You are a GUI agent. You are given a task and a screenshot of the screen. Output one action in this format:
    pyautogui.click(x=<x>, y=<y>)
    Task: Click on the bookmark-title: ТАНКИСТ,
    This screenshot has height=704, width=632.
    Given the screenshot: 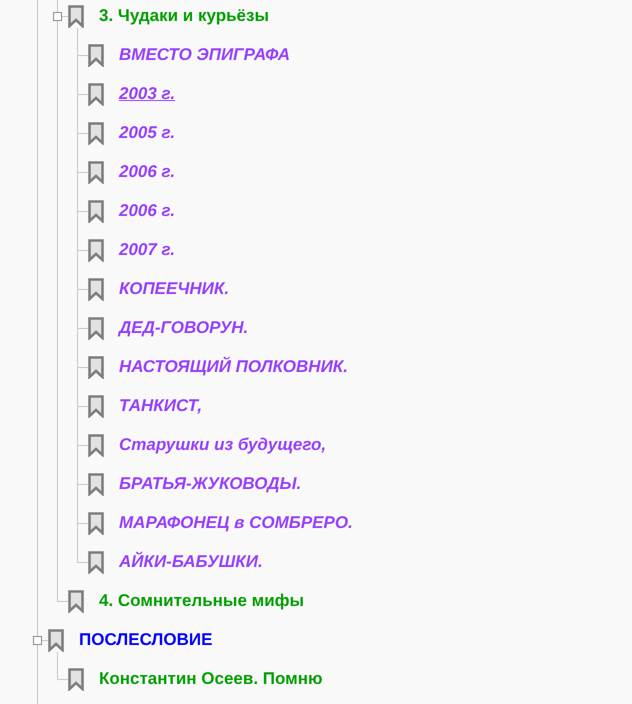 What is the action you would take?
    pyautogui.click(x=160, y=406)
    